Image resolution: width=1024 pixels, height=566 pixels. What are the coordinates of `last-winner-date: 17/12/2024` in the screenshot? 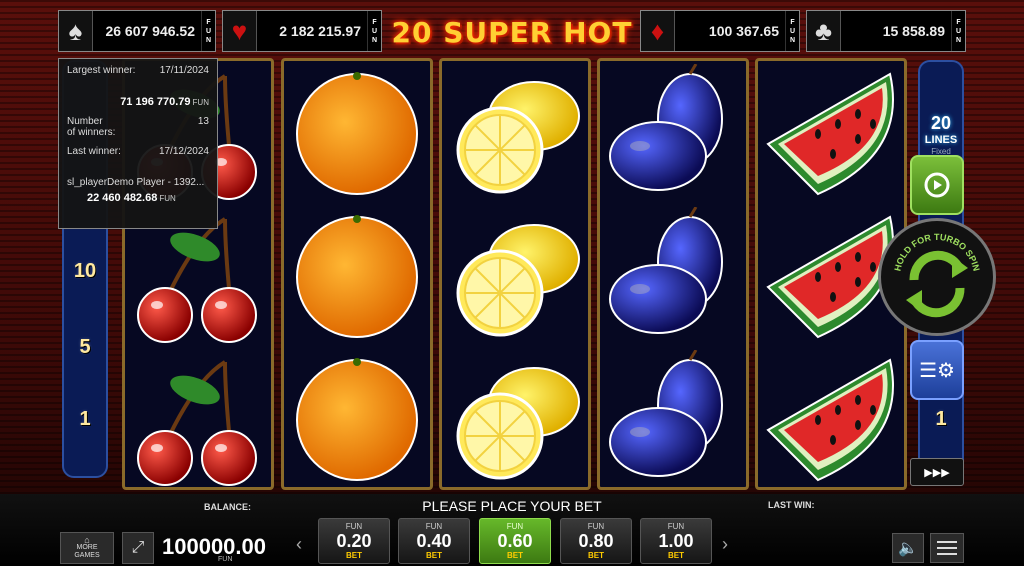 It's located at (183, 151).